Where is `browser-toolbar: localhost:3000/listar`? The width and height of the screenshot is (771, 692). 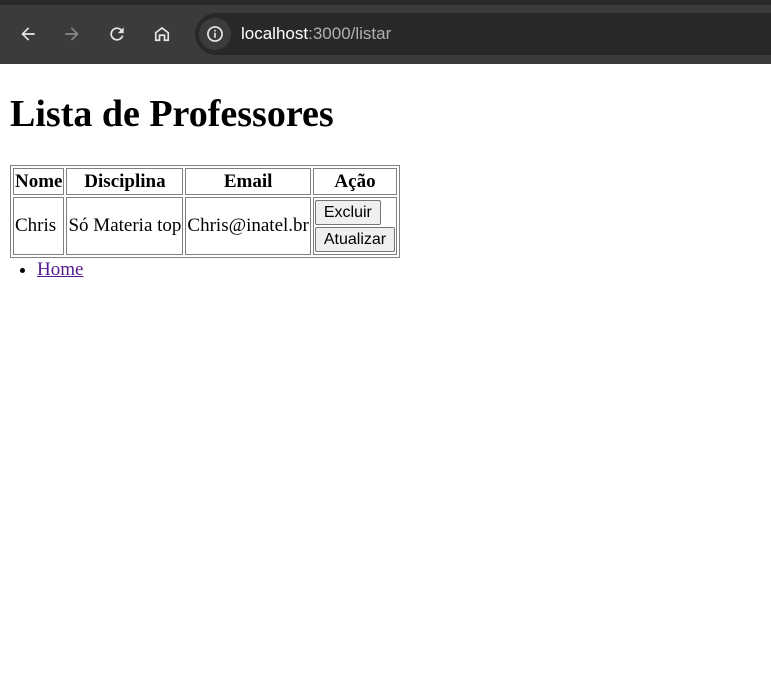 browser-toolbar: localhost:3000/listar is located at coordinates (385, 32).